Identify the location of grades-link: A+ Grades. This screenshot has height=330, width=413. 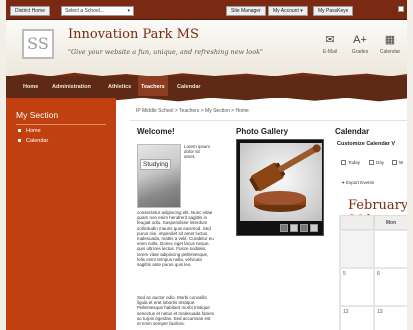
(360, 44).